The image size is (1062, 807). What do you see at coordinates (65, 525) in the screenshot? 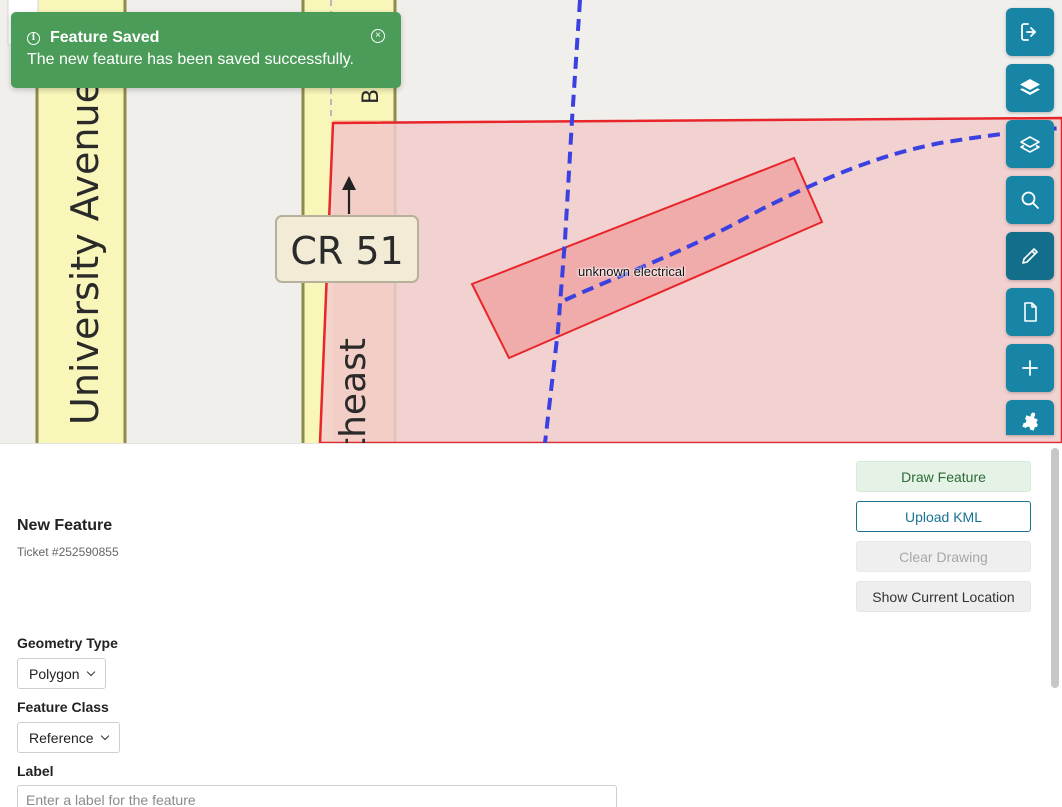
I see `panel-title: New Feature` at bounding box center [65, 525].